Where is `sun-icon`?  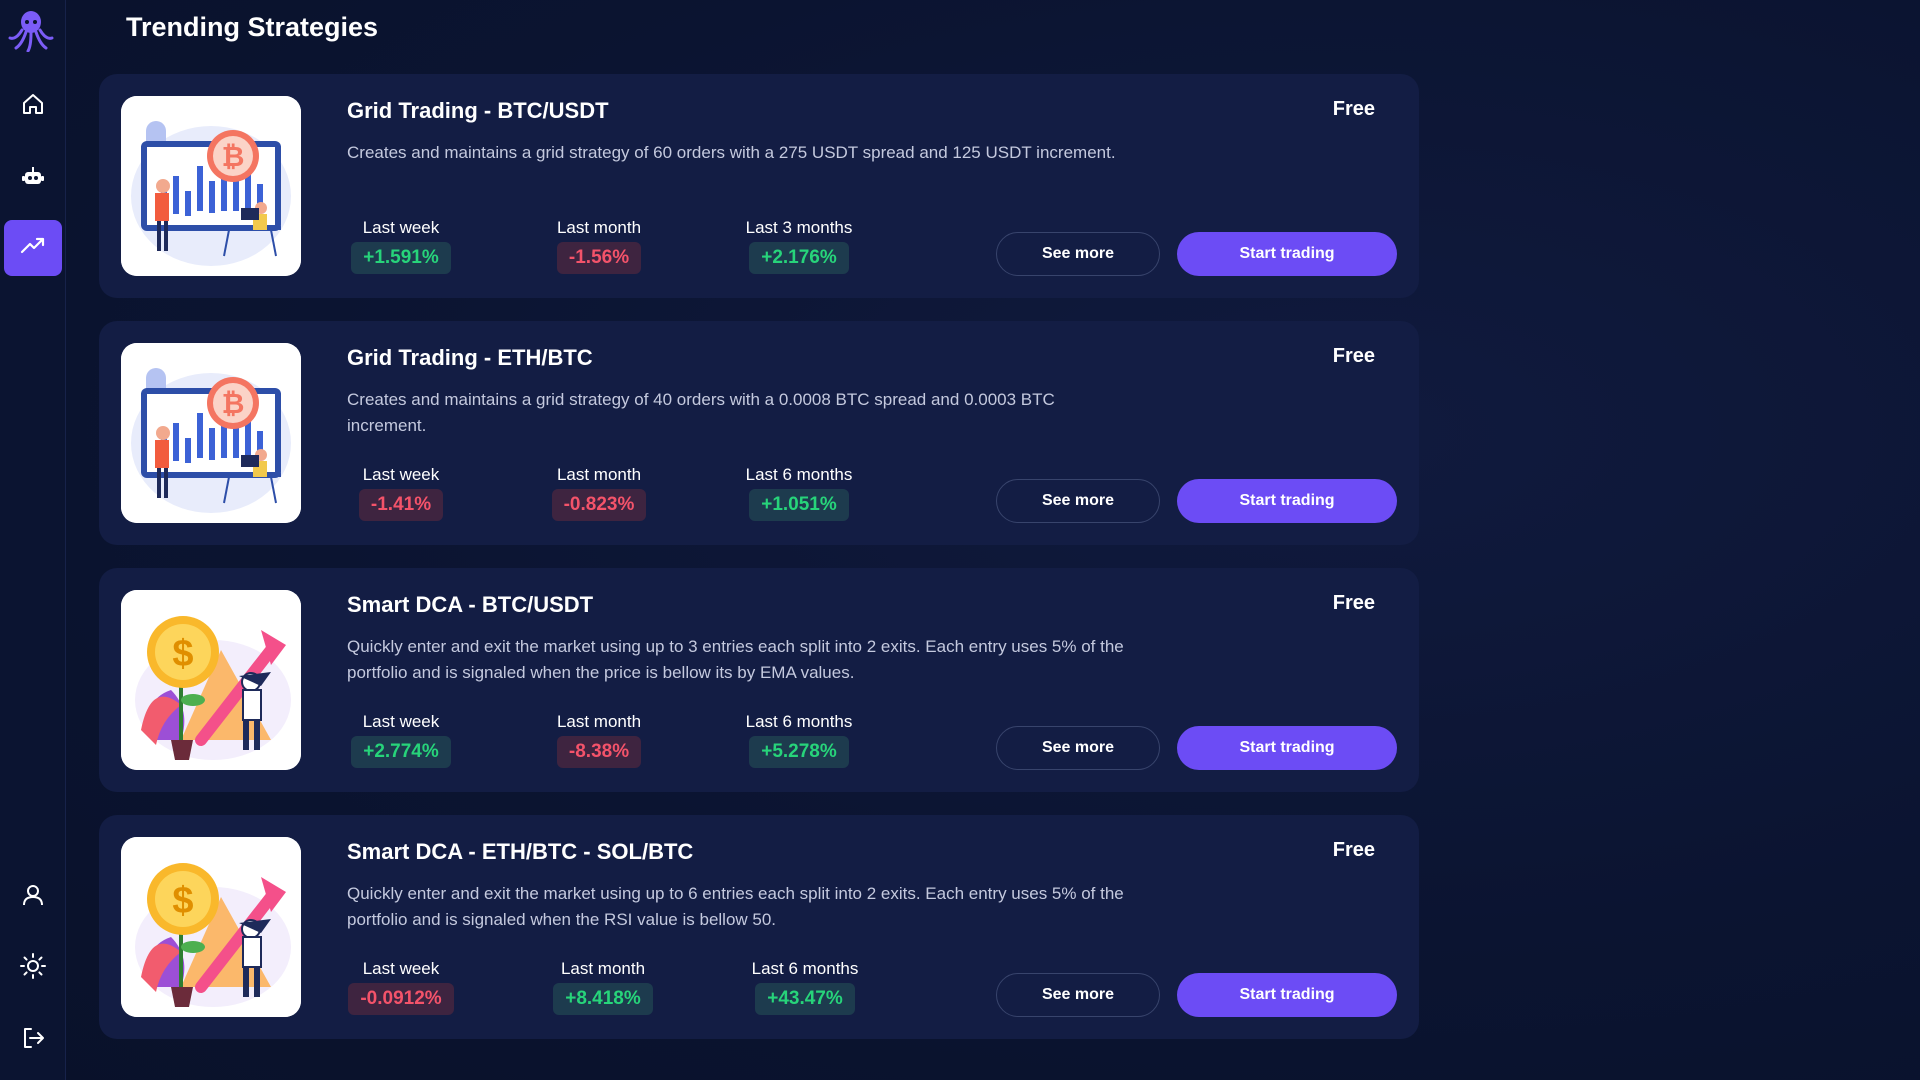
sun-icon is located at coordinates (33, 968).